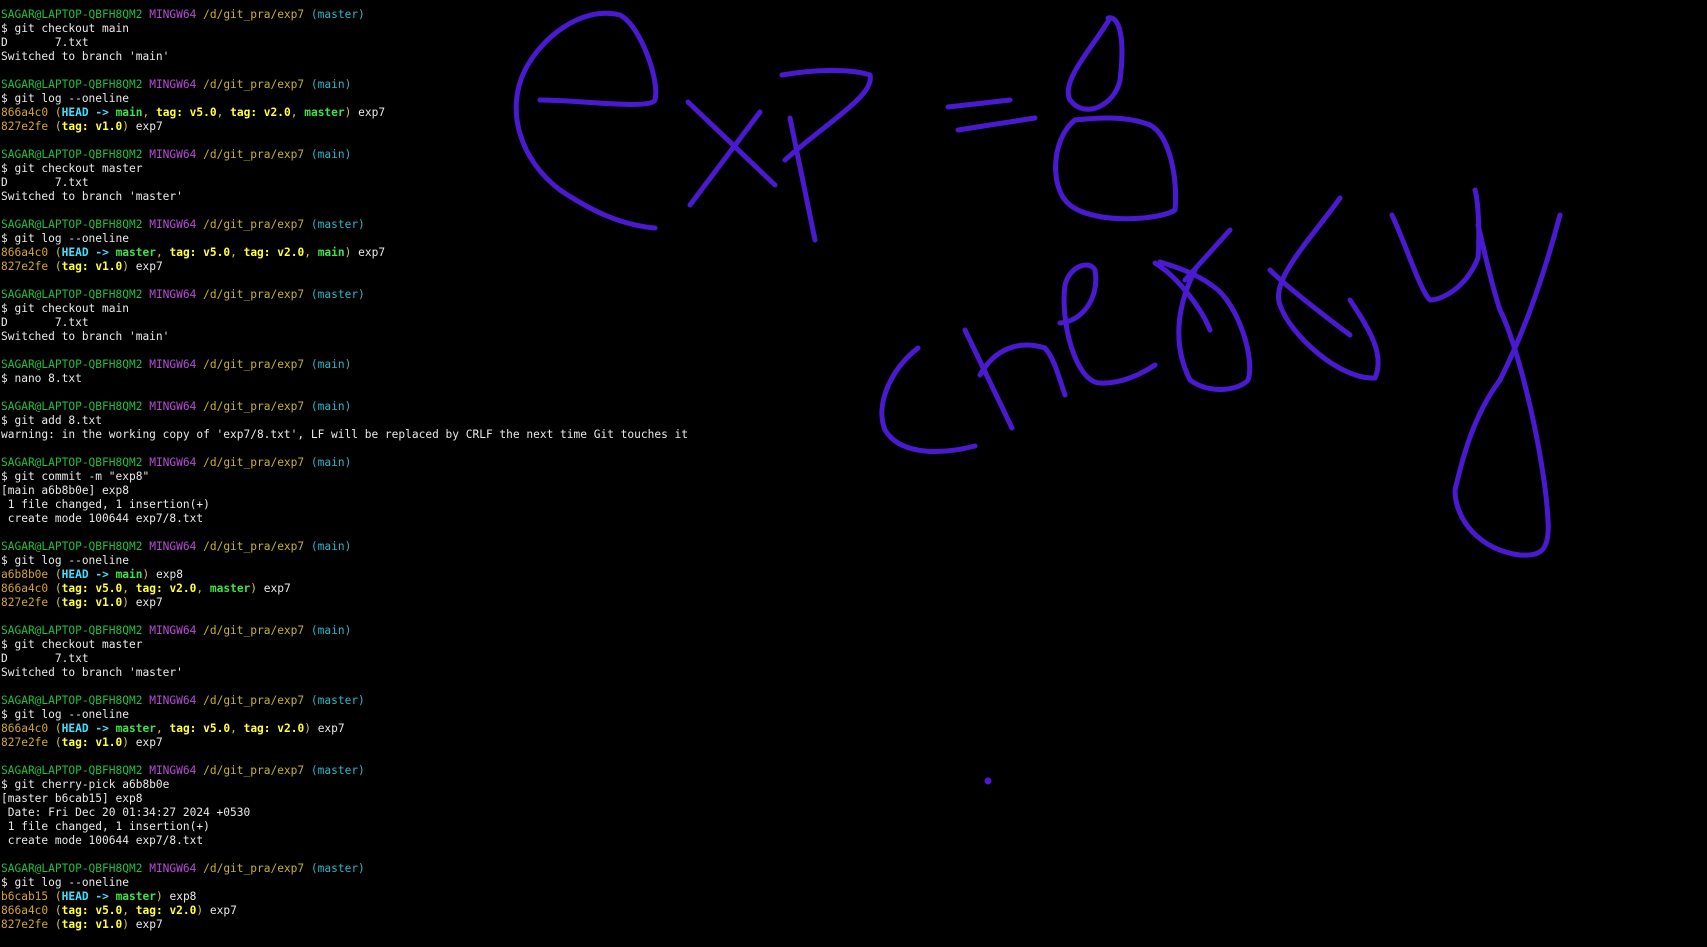  Describe the element at coordinates (126, 812) in the screenshot. I see `output-text: Date: Fri Dec 20 01:34:27 2024 +0530` at that location.